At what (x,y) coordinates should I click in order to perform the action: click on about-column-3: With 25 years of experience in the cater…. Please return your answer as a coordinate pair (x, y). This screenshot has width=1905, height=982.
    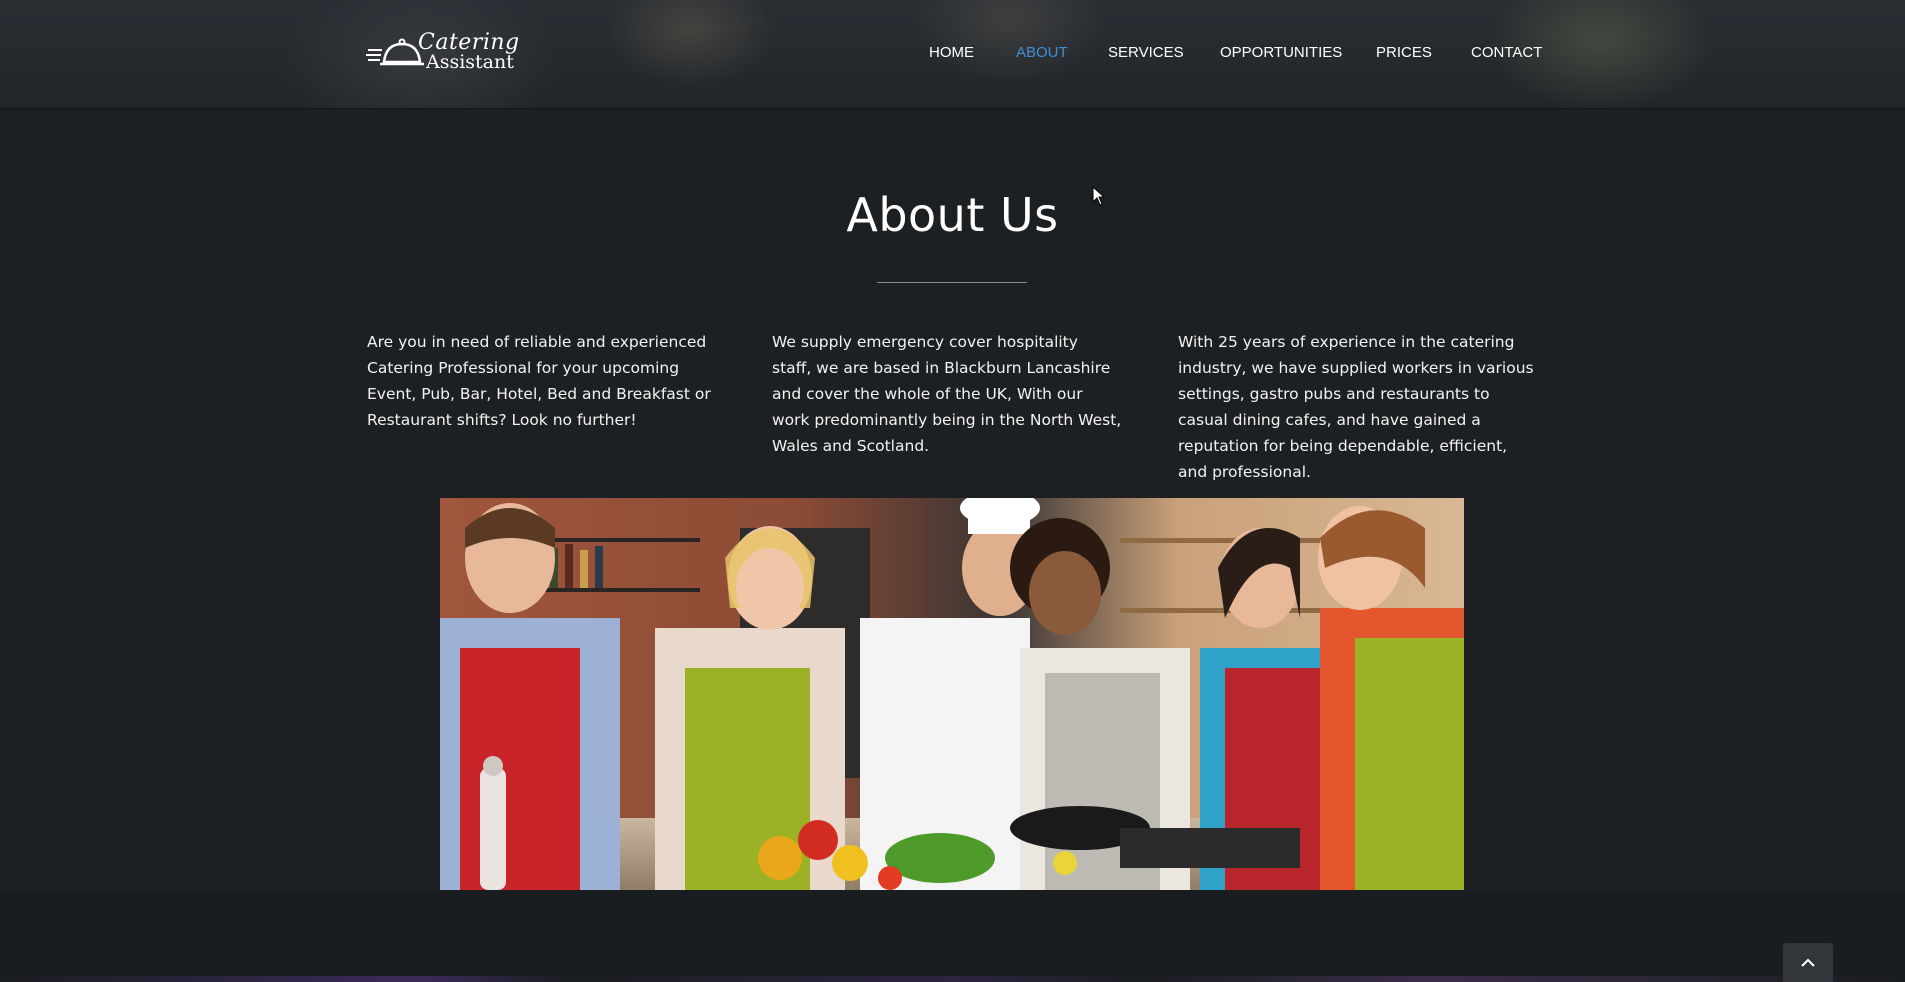
    Looking at the image, I should click on (1356, 407).